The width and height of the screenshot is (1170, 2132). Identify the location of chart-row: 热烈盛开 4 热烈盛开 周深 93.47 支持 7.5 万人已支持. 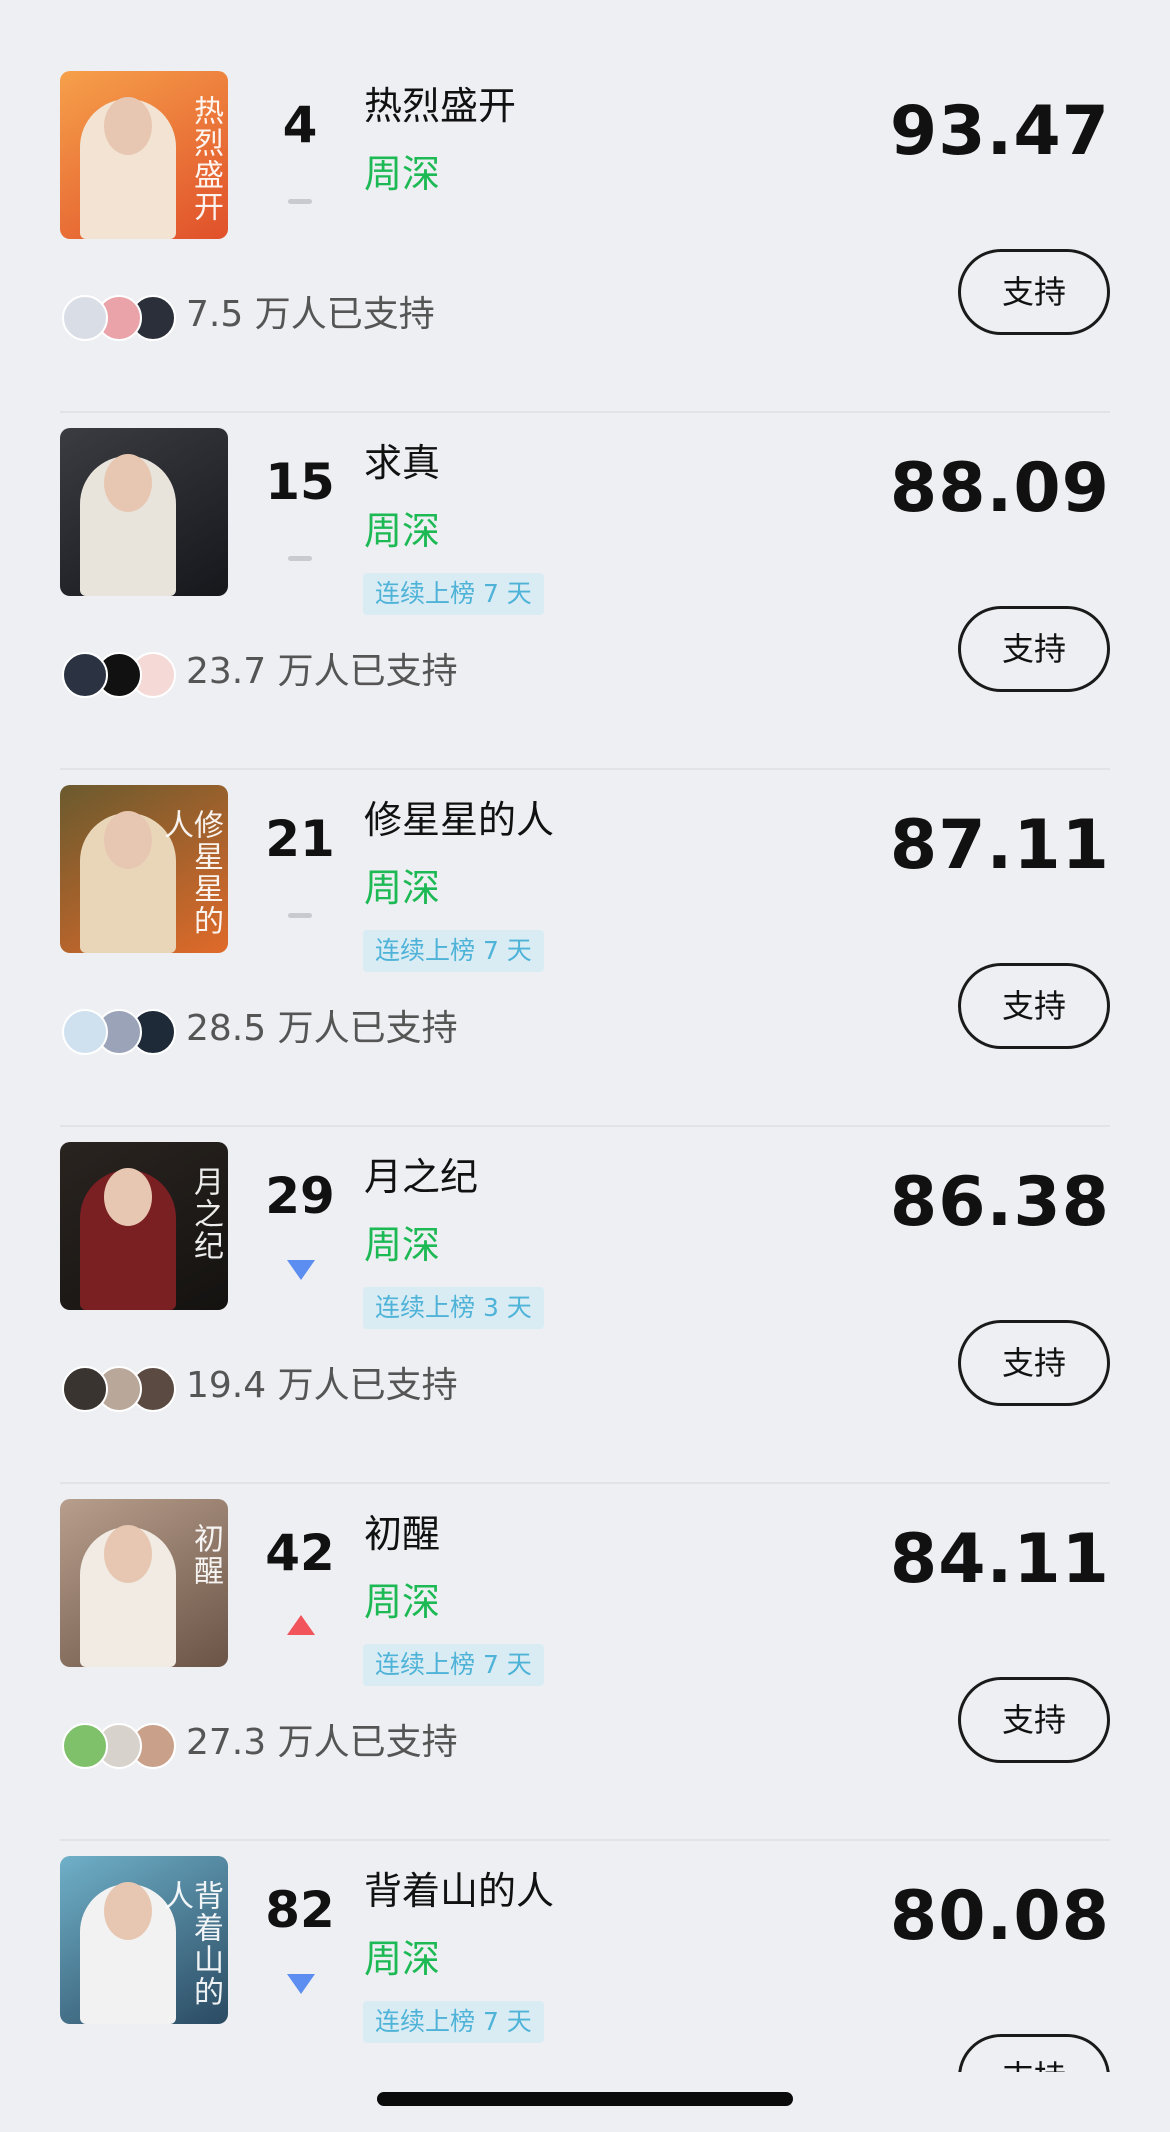
(585, 238).